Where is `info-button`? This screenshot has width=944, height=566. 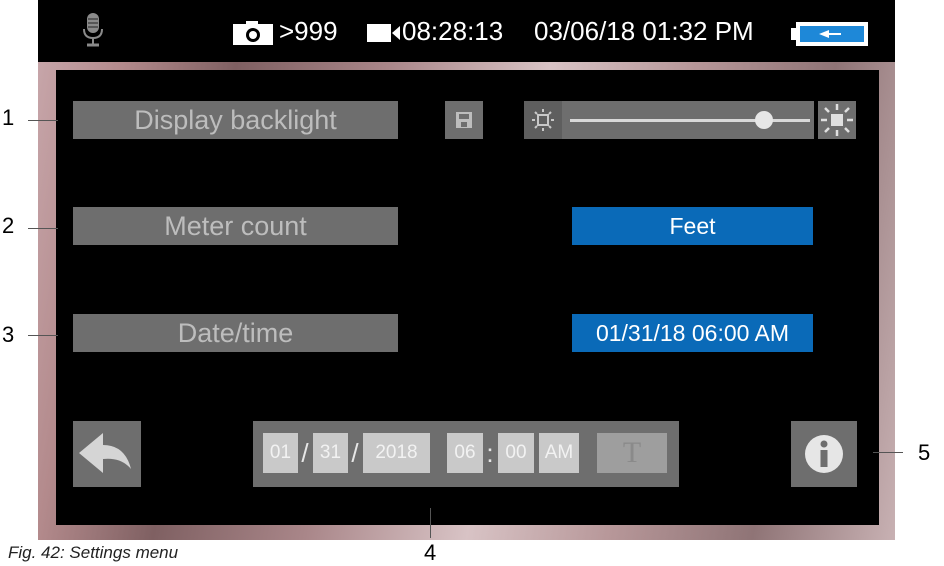
info-button is located at coordinates (824, 454).